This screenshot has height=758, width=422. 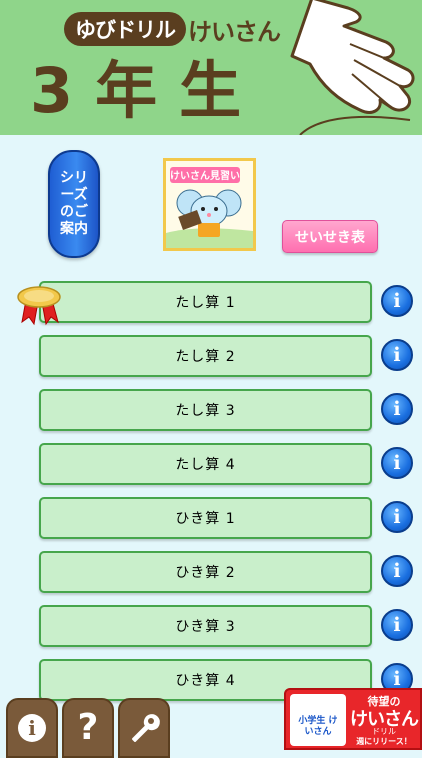 I want to click on subject-title: けいさん, so click(x=234, y=31).